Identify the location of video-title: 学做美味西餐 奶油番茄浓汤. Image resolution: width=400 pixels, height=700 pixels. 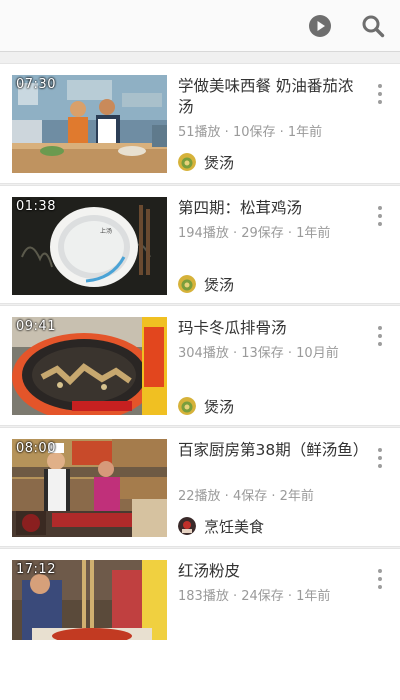
(271, 97).